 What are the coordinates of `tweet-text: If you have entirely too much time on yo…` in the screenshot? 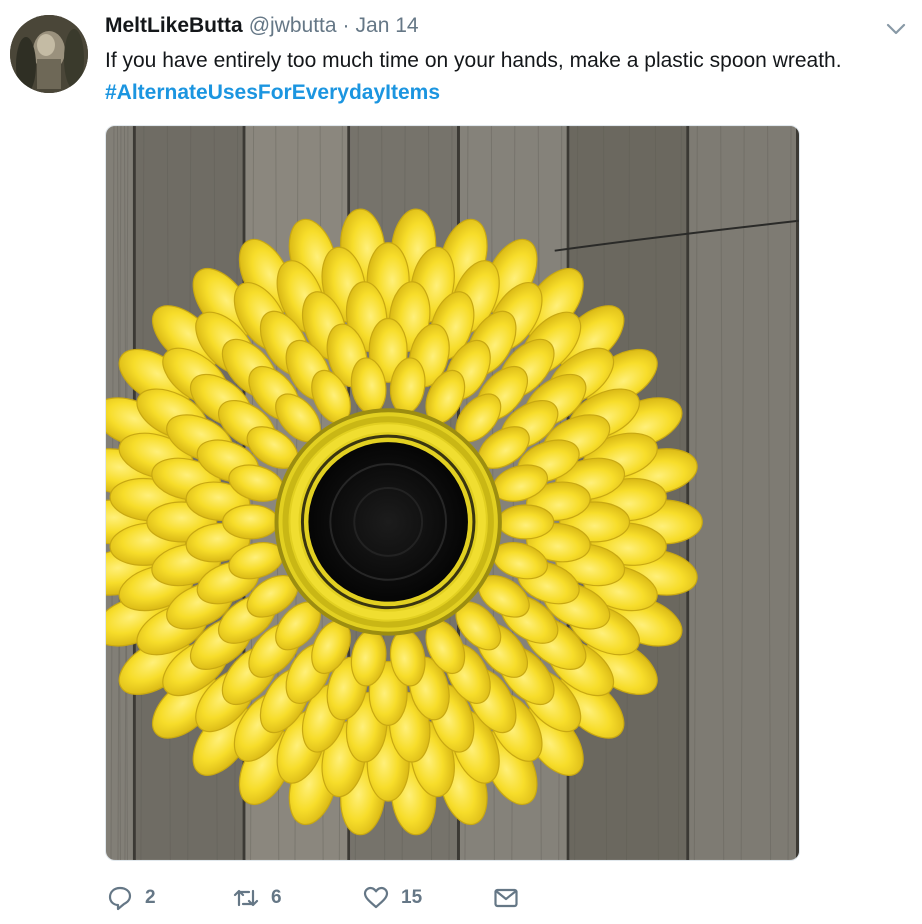 It's located at (473, 60).